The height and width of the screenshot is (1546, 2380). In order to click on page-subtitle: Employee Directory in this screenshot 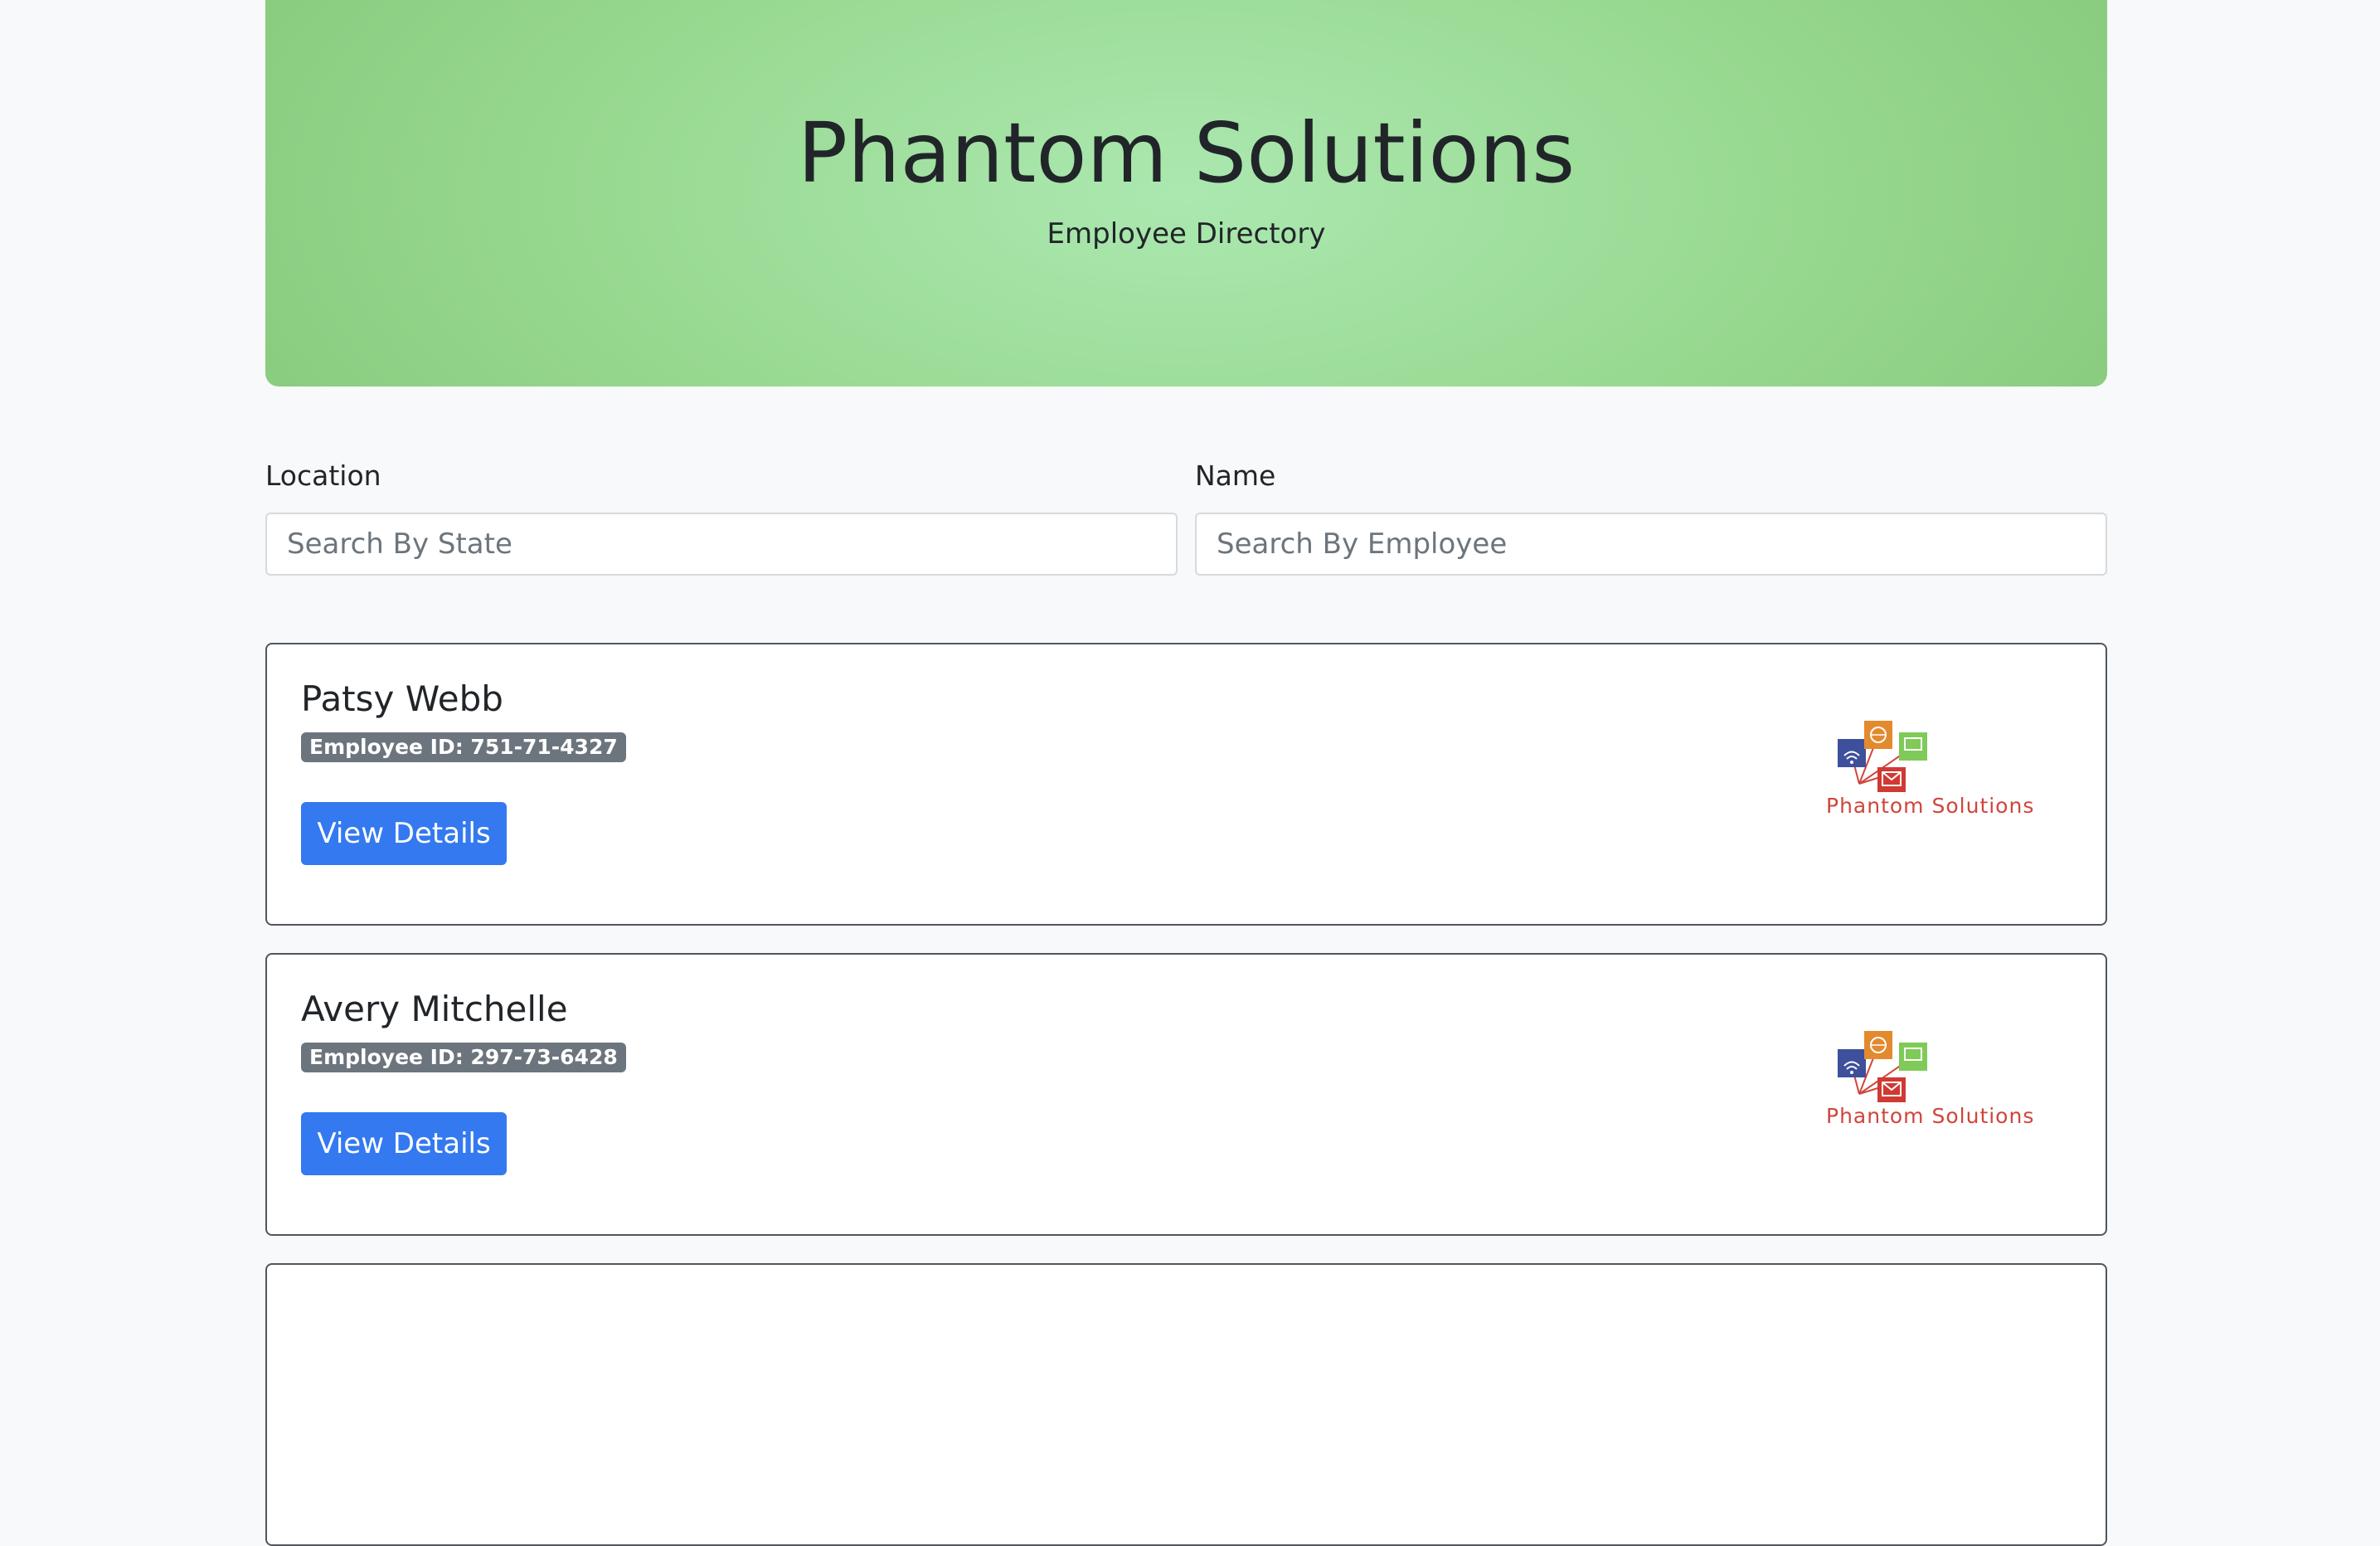, I will do `click(1186, 233)`.